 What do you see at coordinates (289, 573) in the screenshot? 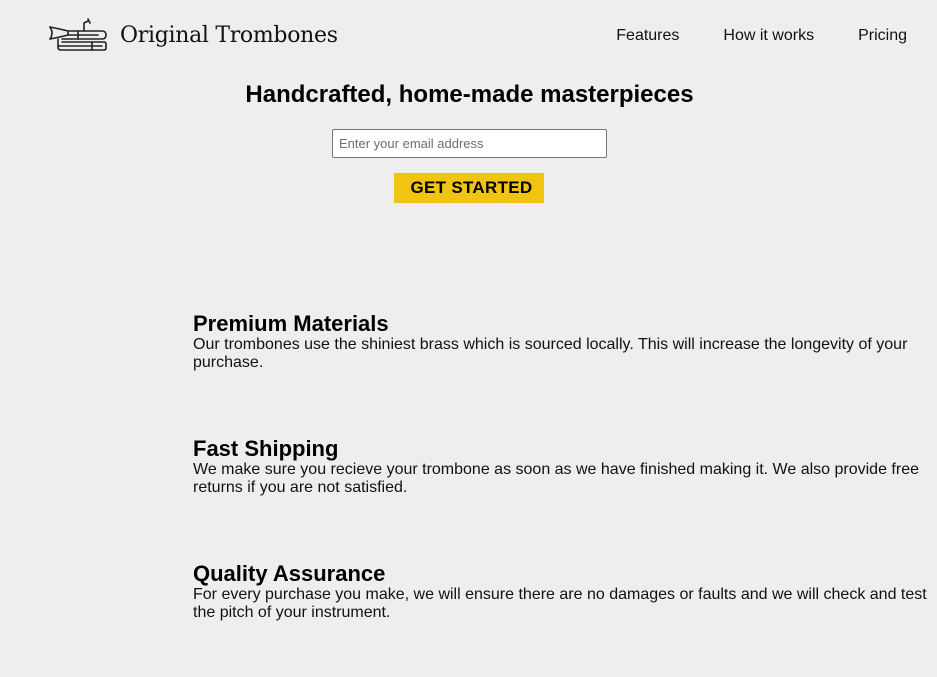
I see `feature-title: Quality Assurance` at bounding box center [289, 573].